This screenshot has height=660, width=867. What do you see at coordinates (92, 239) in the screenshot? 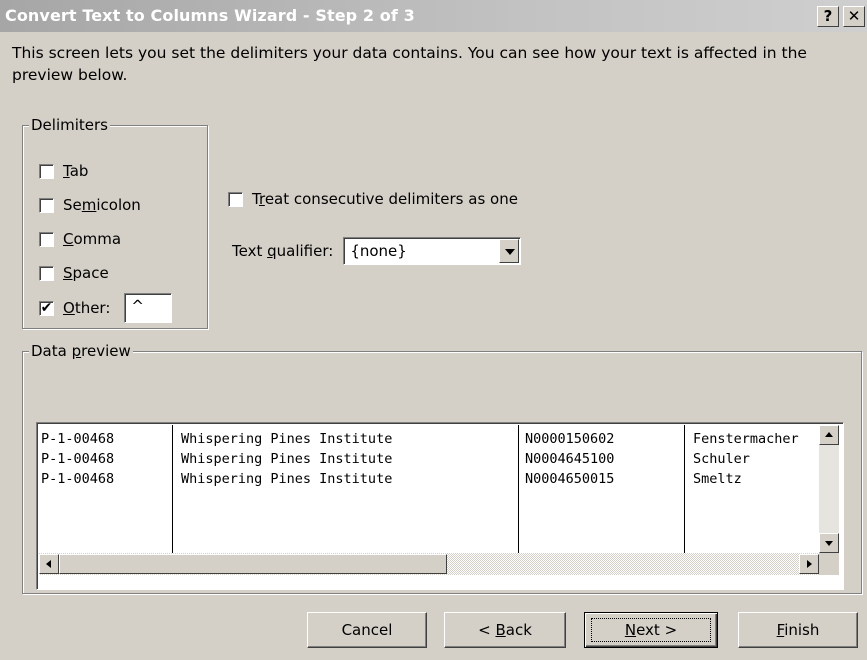
I see `comma-label: Comma` at bounding box center [92, 239].